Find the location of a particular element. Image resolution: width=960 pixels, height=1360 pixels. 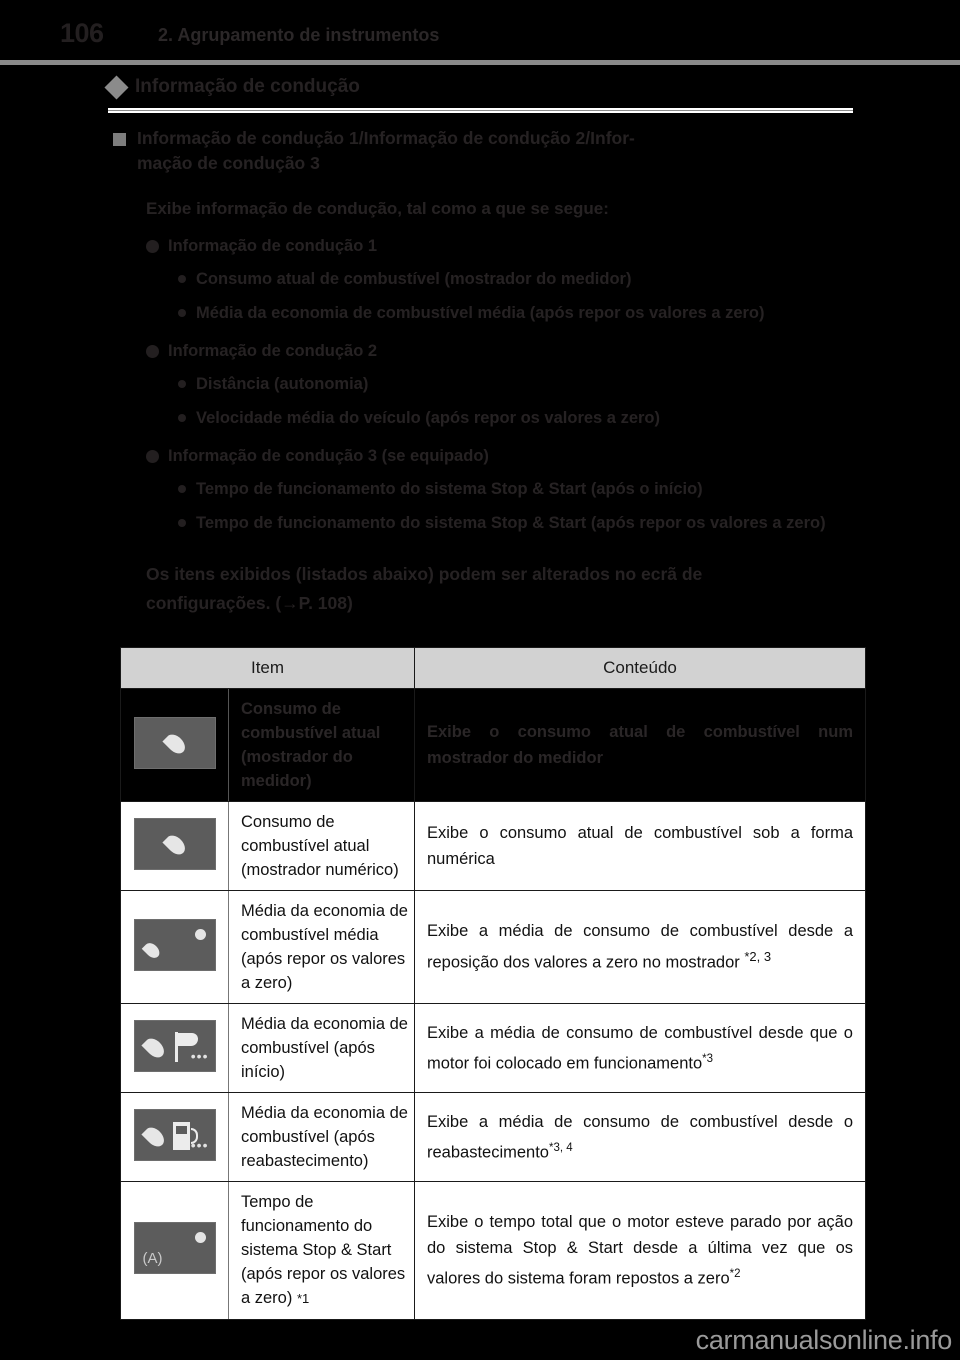

stop-start-a-icon: (A) is located at coordinates (174, 1248).